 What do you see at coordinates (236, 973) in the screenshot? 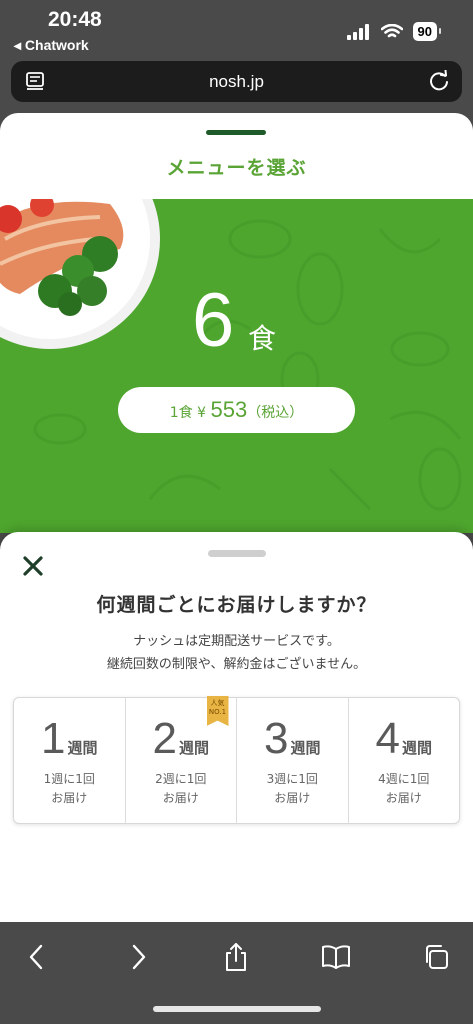
I see `browser-toolbar` at bounding box center [236, 973].